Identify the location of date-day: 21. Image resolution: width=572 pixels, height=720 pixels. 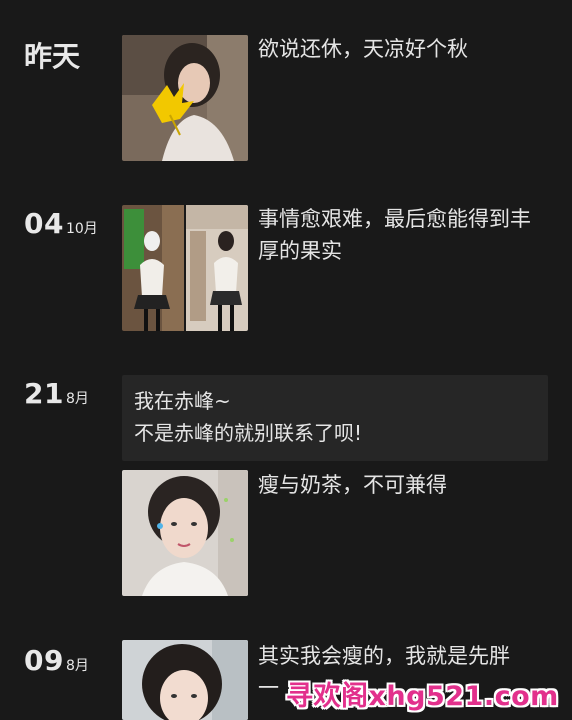
(44, 393).